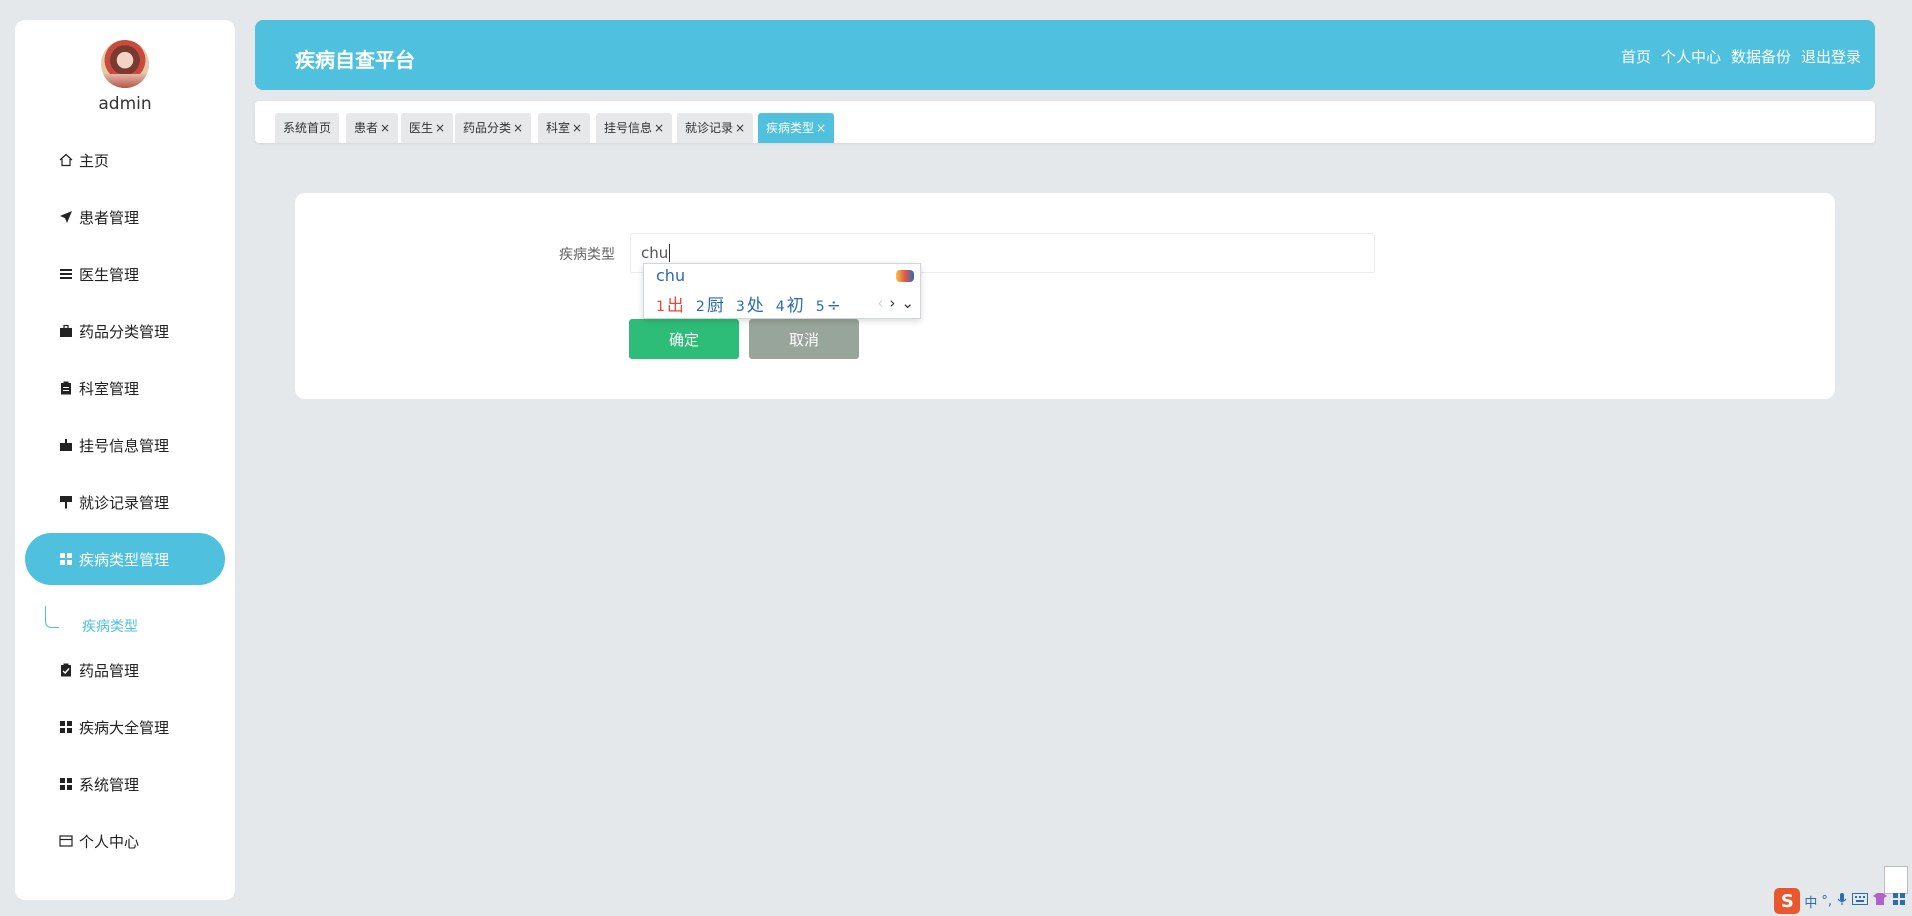  I want to click on ime-candidate: 3处, so click(750, 303).